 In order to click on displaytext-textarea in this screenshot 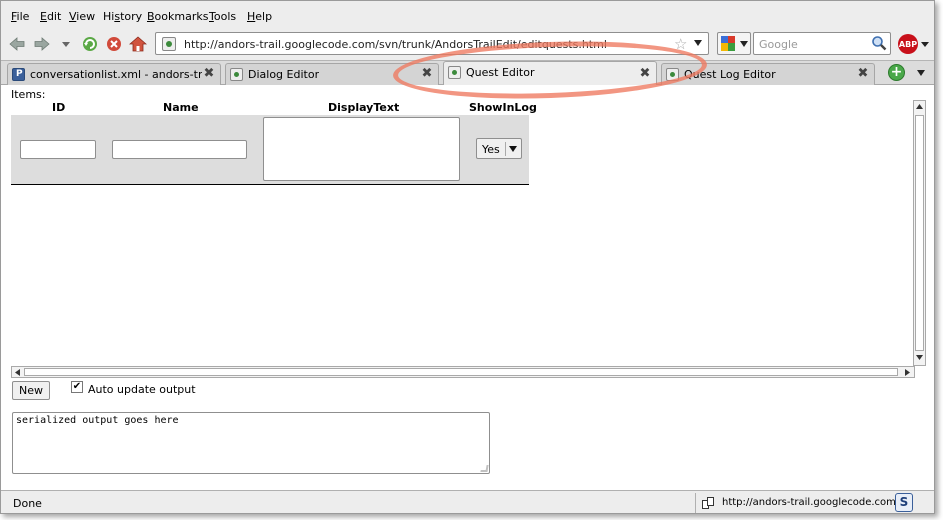, I will do `click(361, 149)`.